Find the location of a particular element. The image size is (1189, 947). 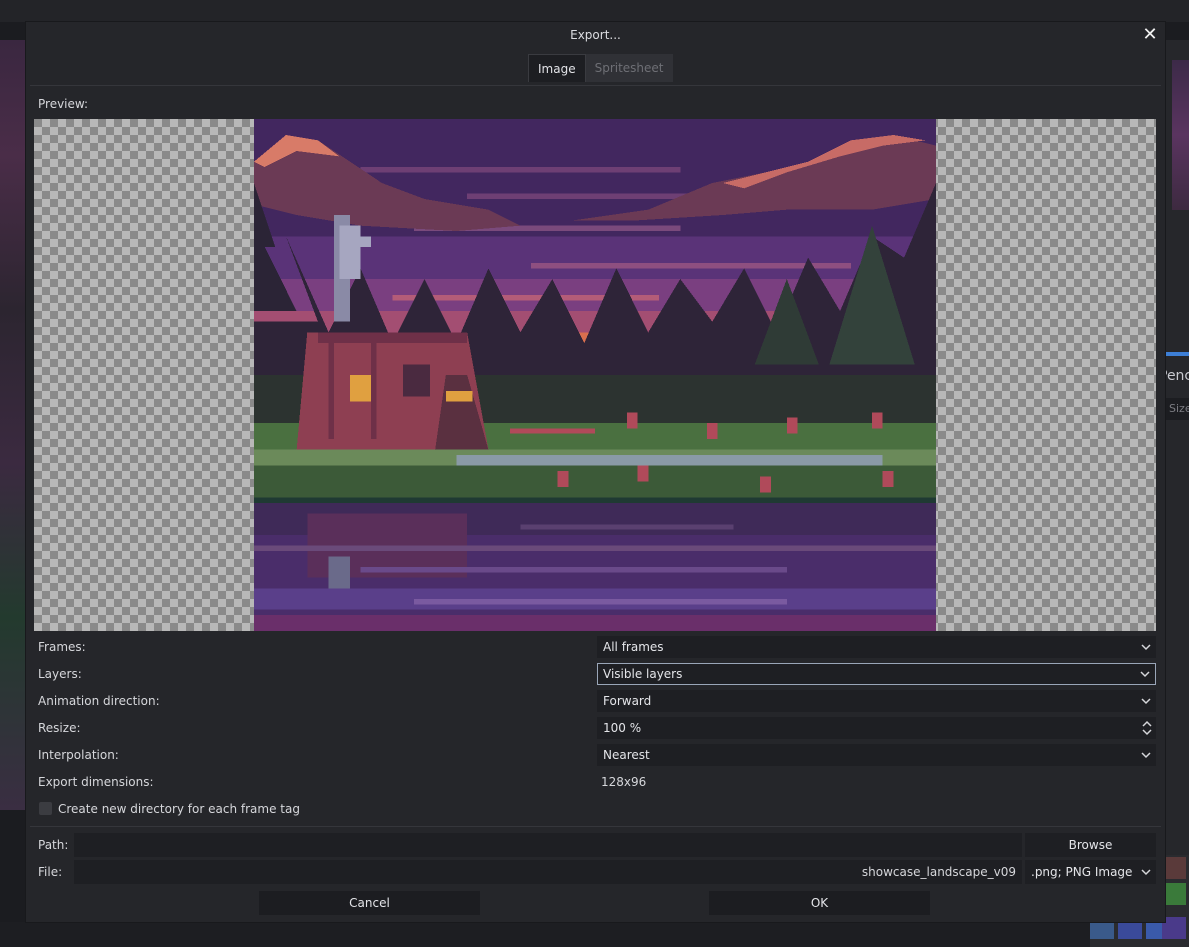

export-tabs: Image Spritesheet is located at coordinates (600, 68).